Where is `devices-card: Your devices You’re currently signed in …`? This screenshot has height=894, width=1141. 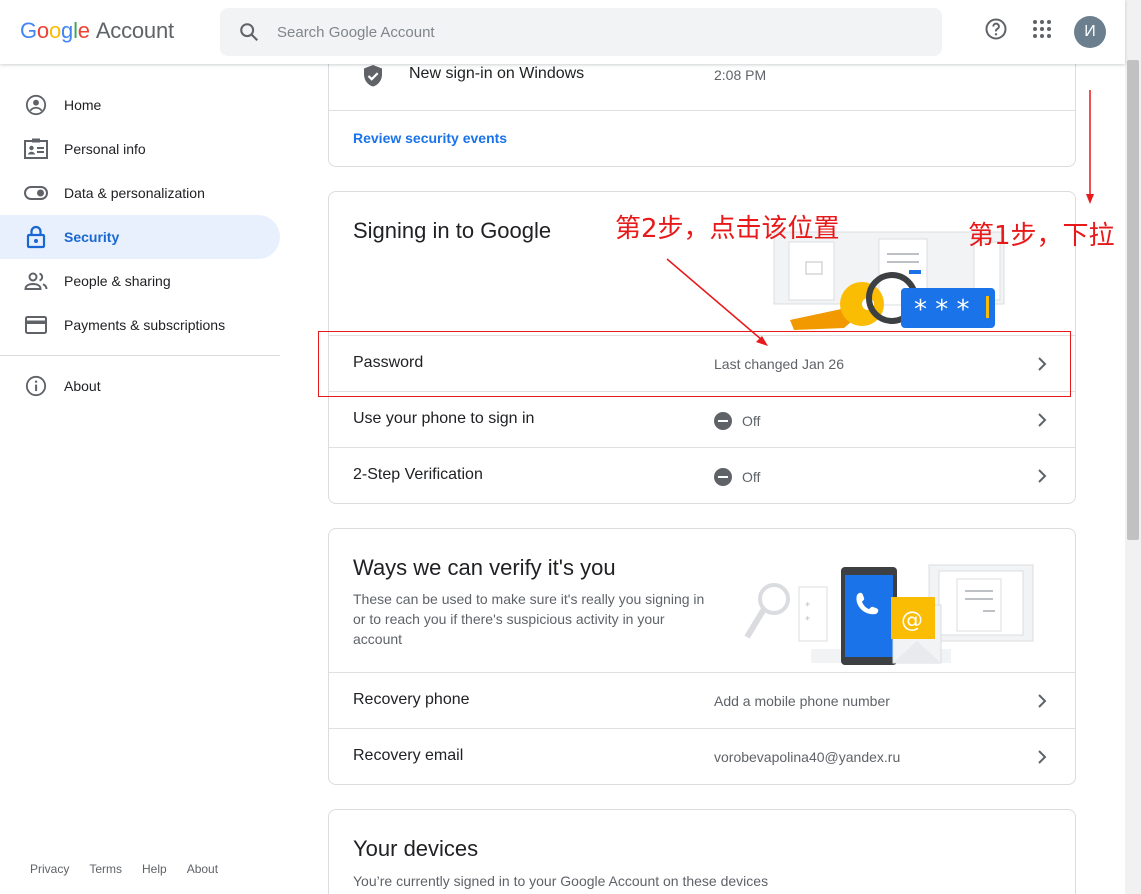 devices-card: Your devices You’re currently signed in … is located at coordinates (702, 851).